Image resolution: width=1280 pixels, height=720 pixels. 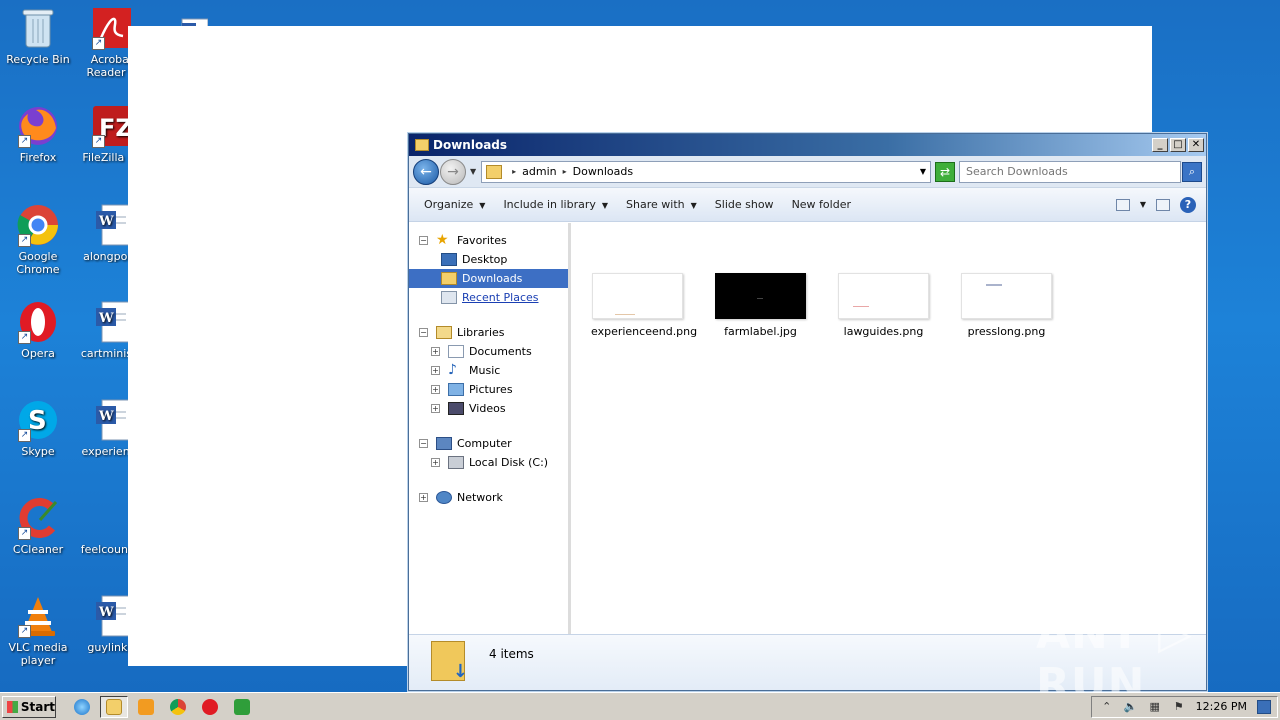 I want to click on search-button: ⌕, so click(x=1192, y=171).